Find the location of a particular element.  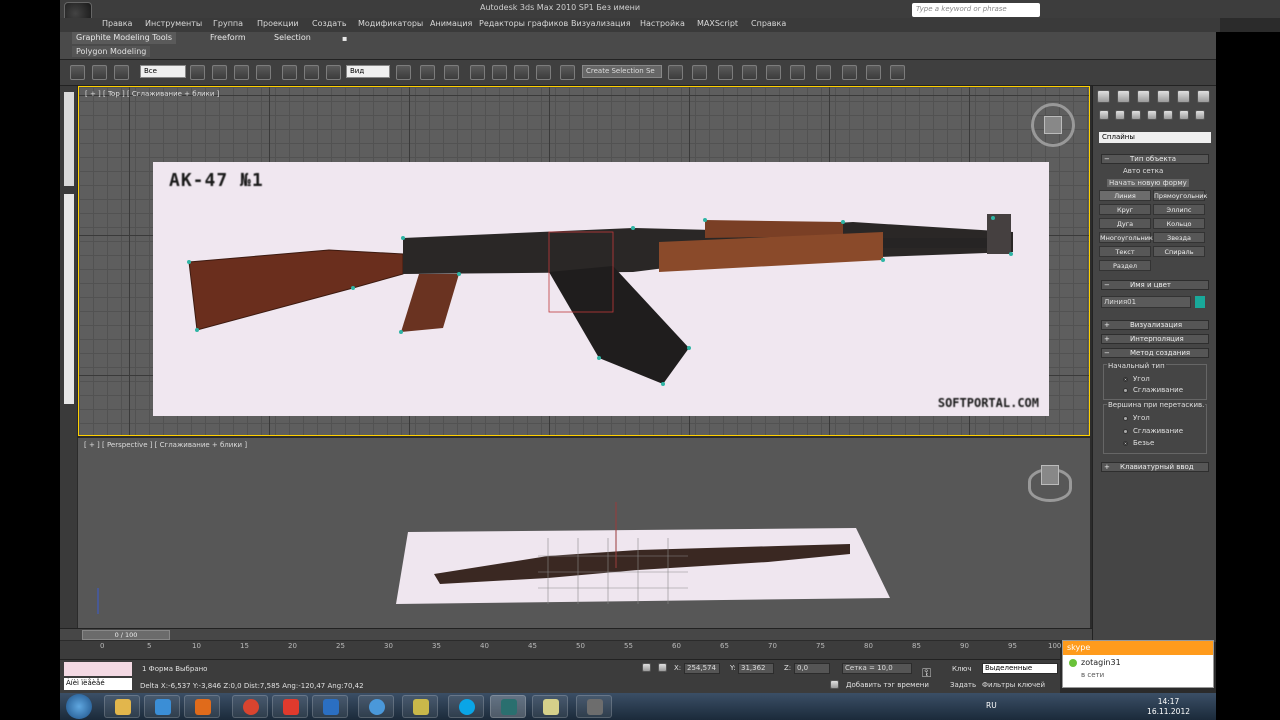

object-name-field: Линия01 is located at coordinates (1146, 302).